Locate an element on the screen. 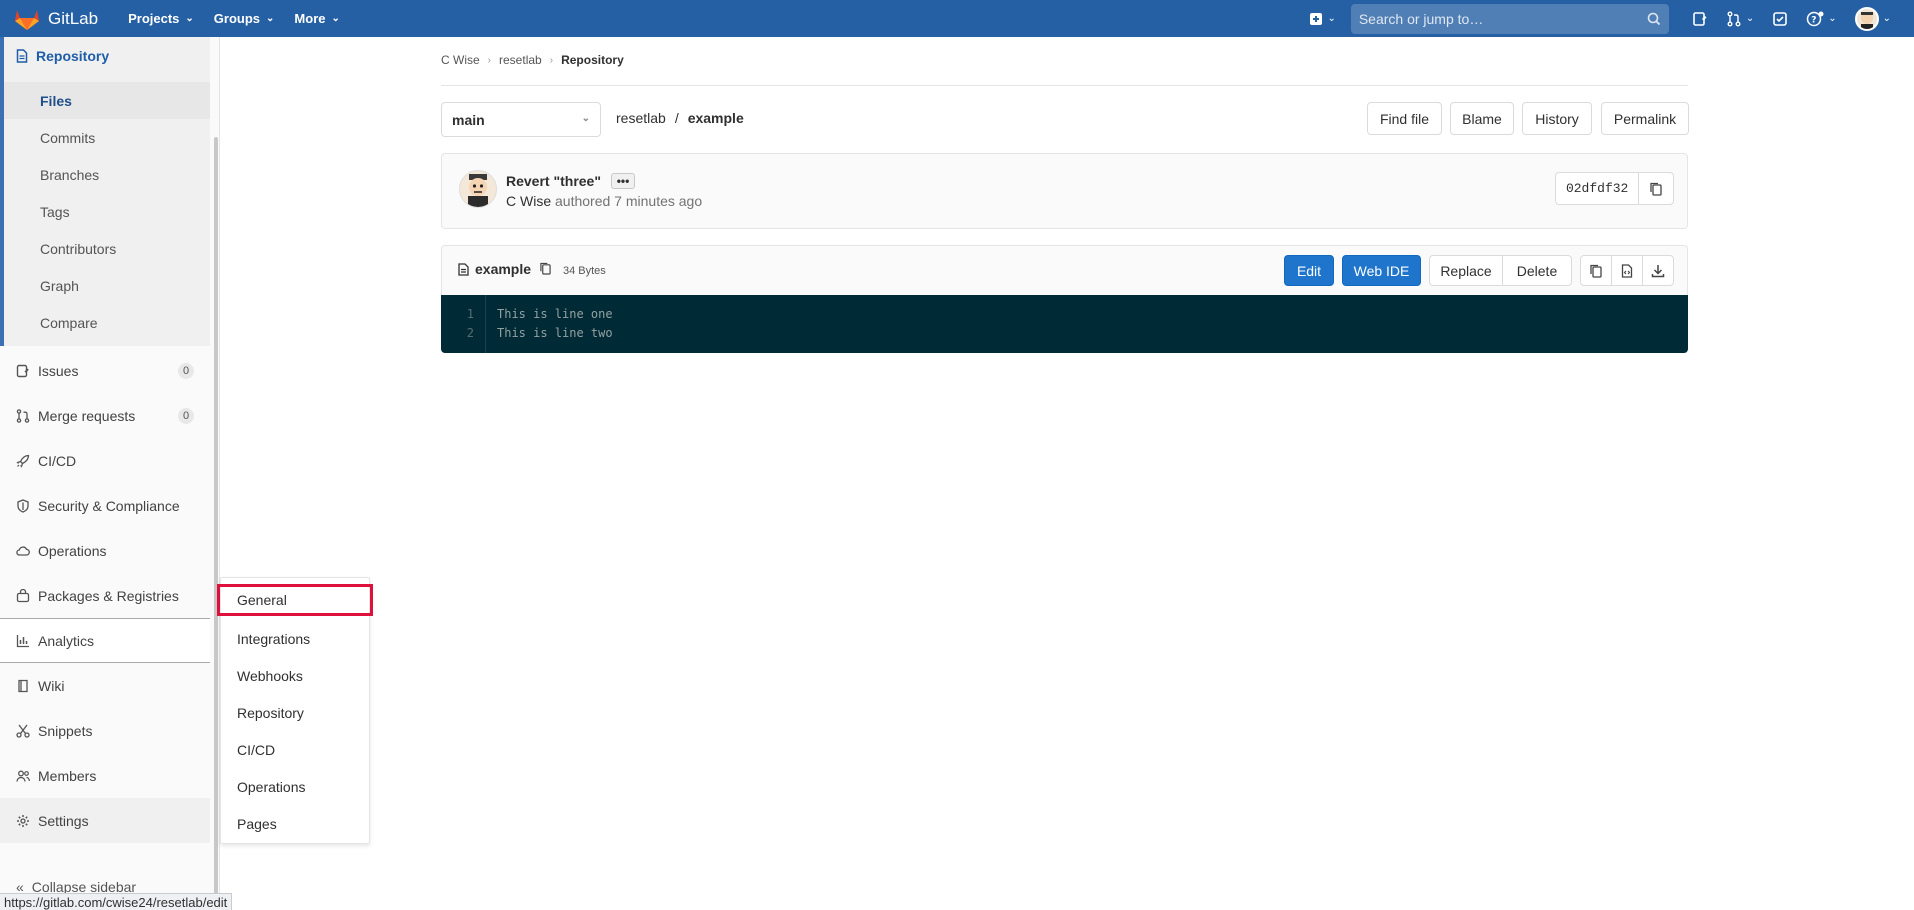  merge-requests-nav-button: ⌄ is located at coordinates (1740, 18).